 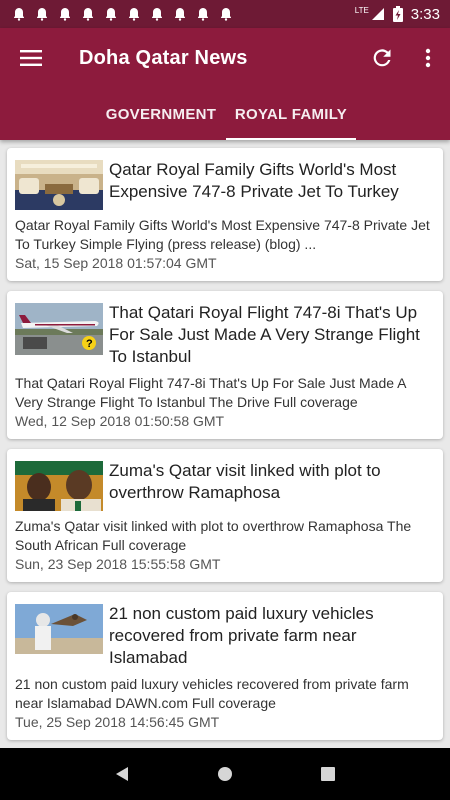 I want to click on tab-label: ROYAL FAMILY, so click(x=291, y=114).